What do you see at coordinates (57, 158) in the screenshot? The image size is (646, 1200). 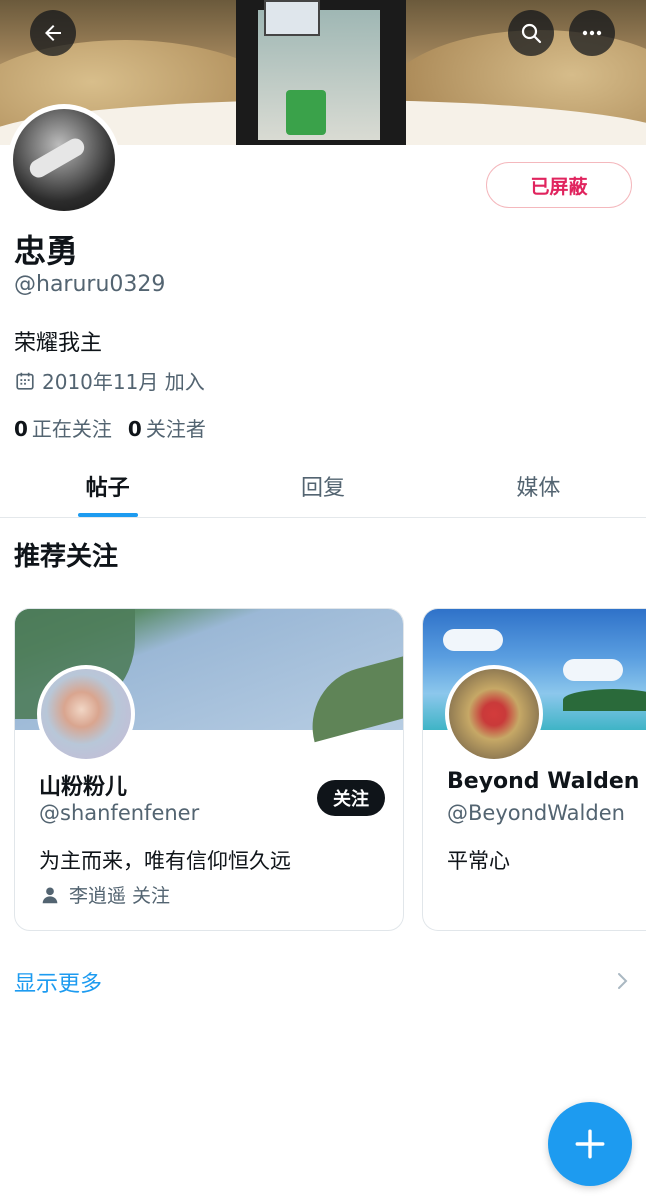 I see `avatar-detail` at bounding box center [57, 158].